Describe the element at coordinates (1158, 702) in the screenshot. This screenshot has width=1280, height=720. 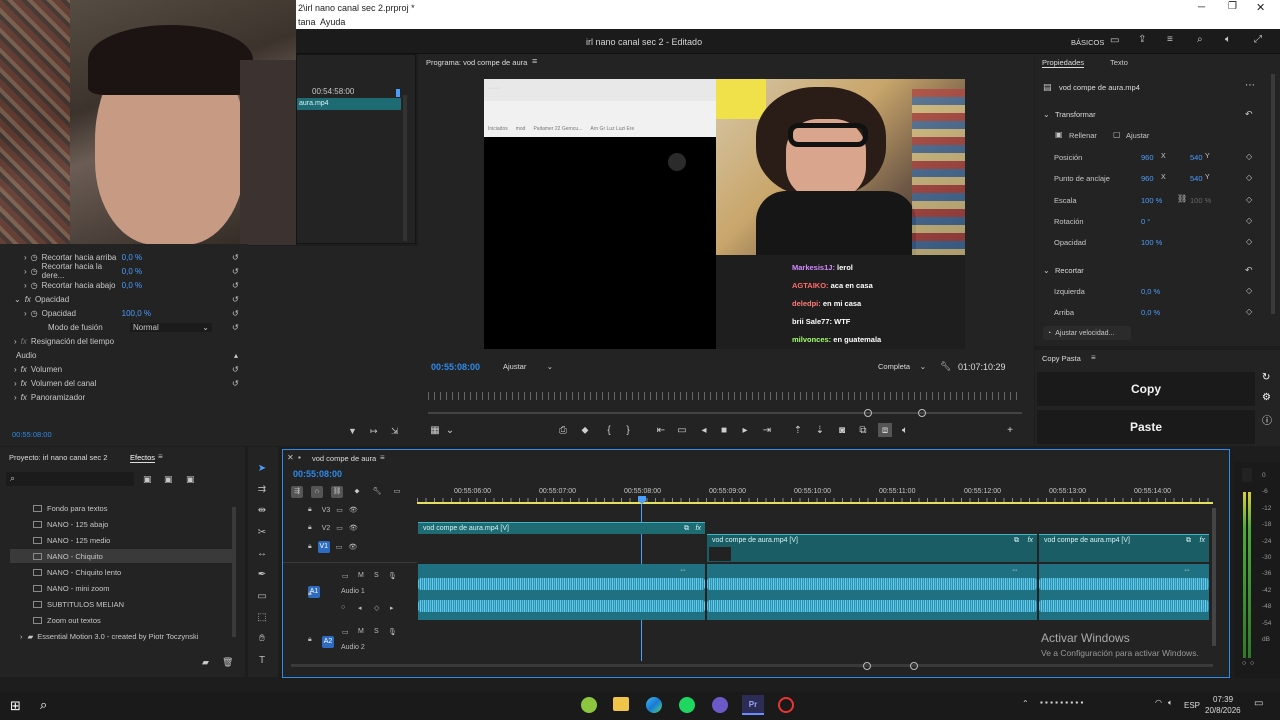
I see `wifi-icon: ◠` at that location.